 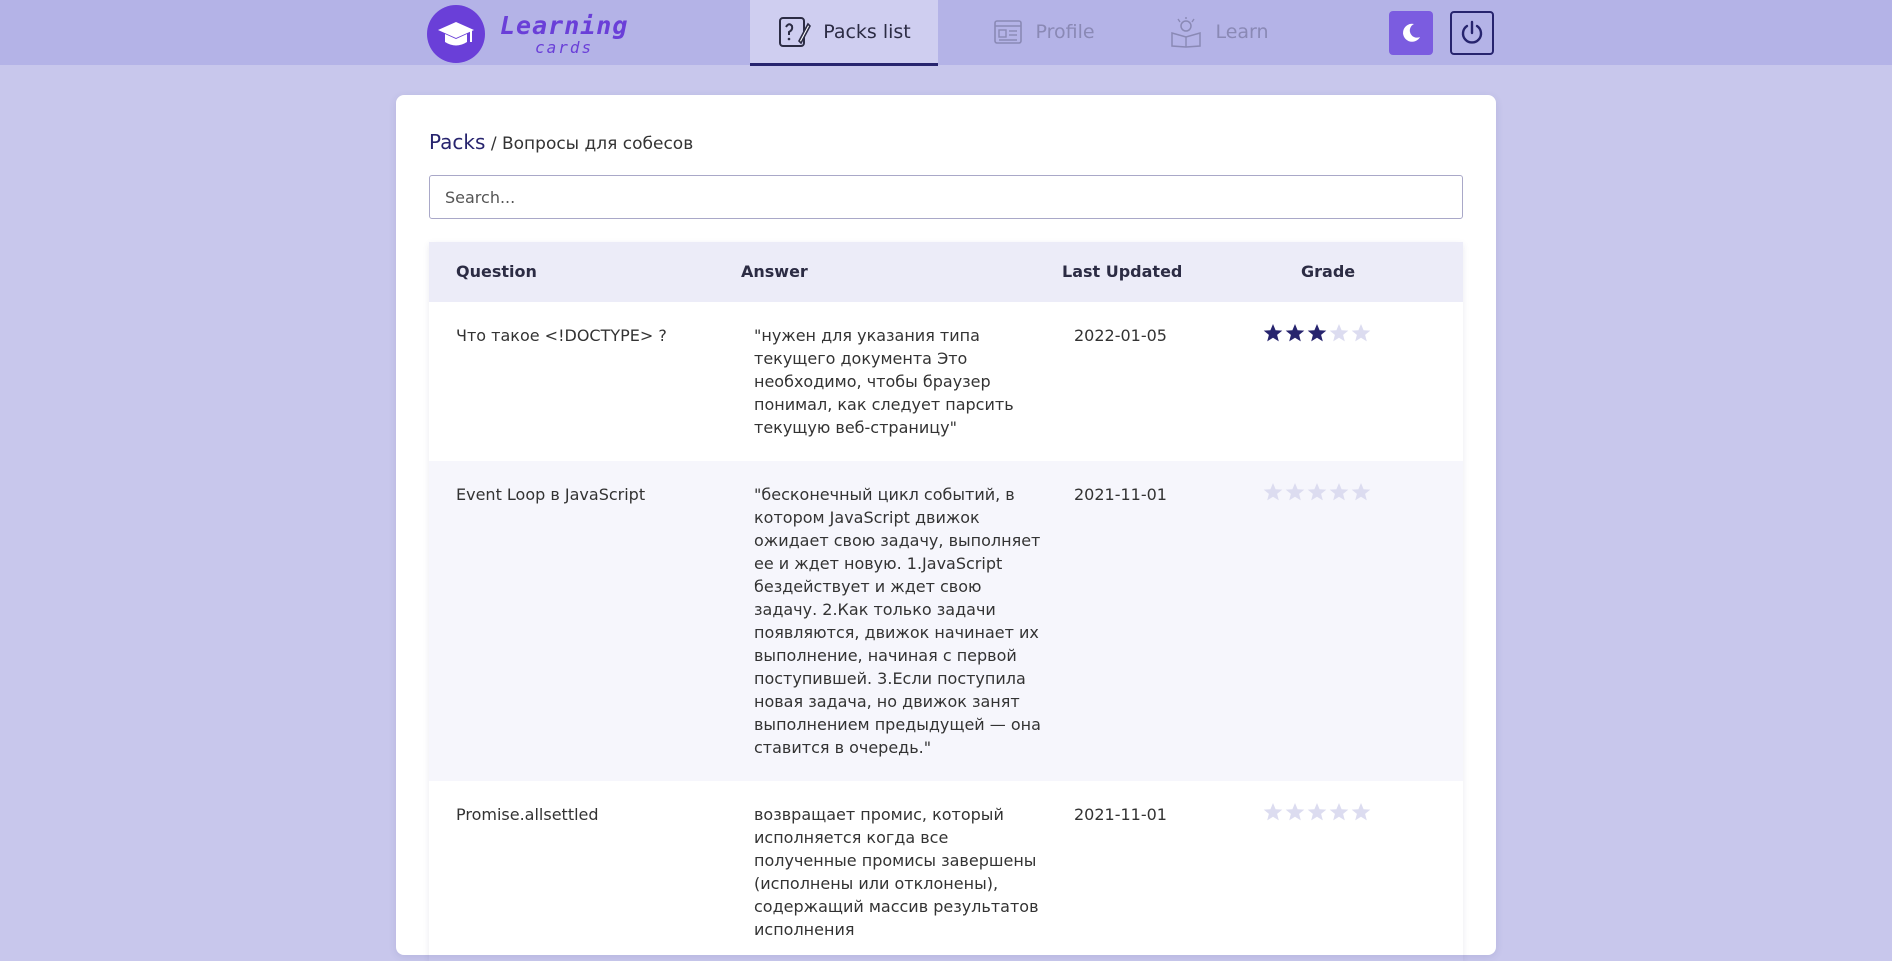 I want to click on column-header-answer: Answer, so click(x=774, y=271).